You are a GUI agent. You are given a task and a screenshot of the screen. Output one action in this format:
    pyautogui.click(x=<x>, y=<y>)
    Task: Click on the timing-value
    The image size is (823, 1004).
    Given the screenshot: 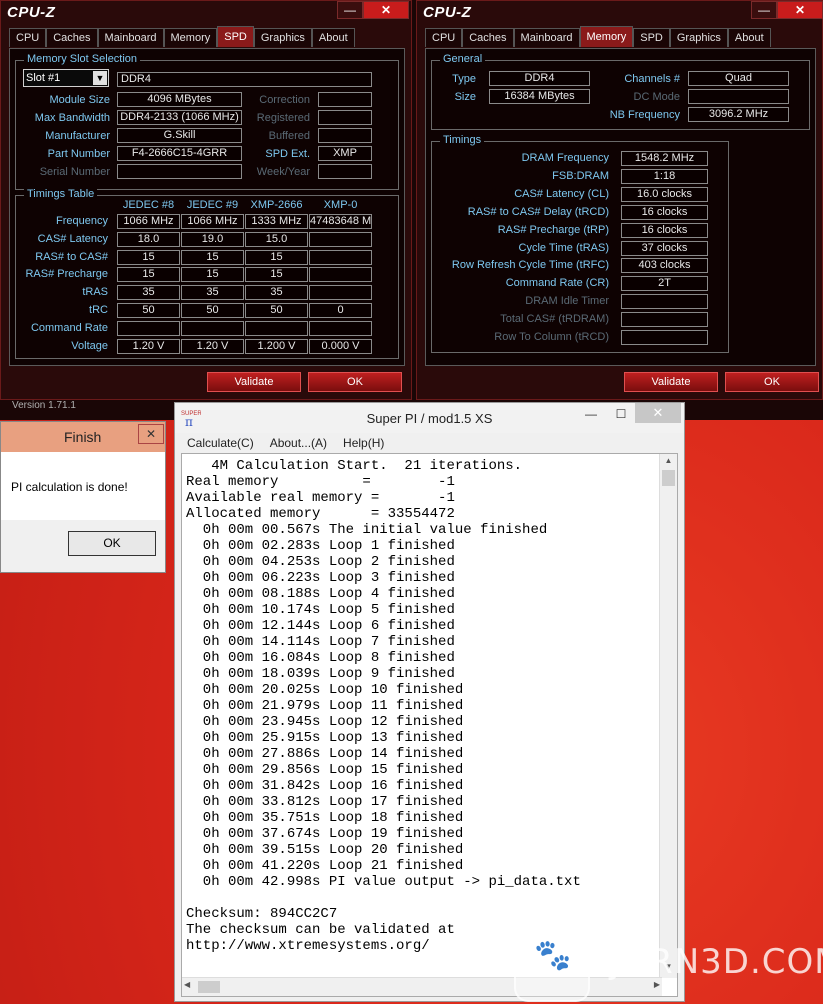 What is the action you would take?
    pyautogui.click(x=664, y=302)
    